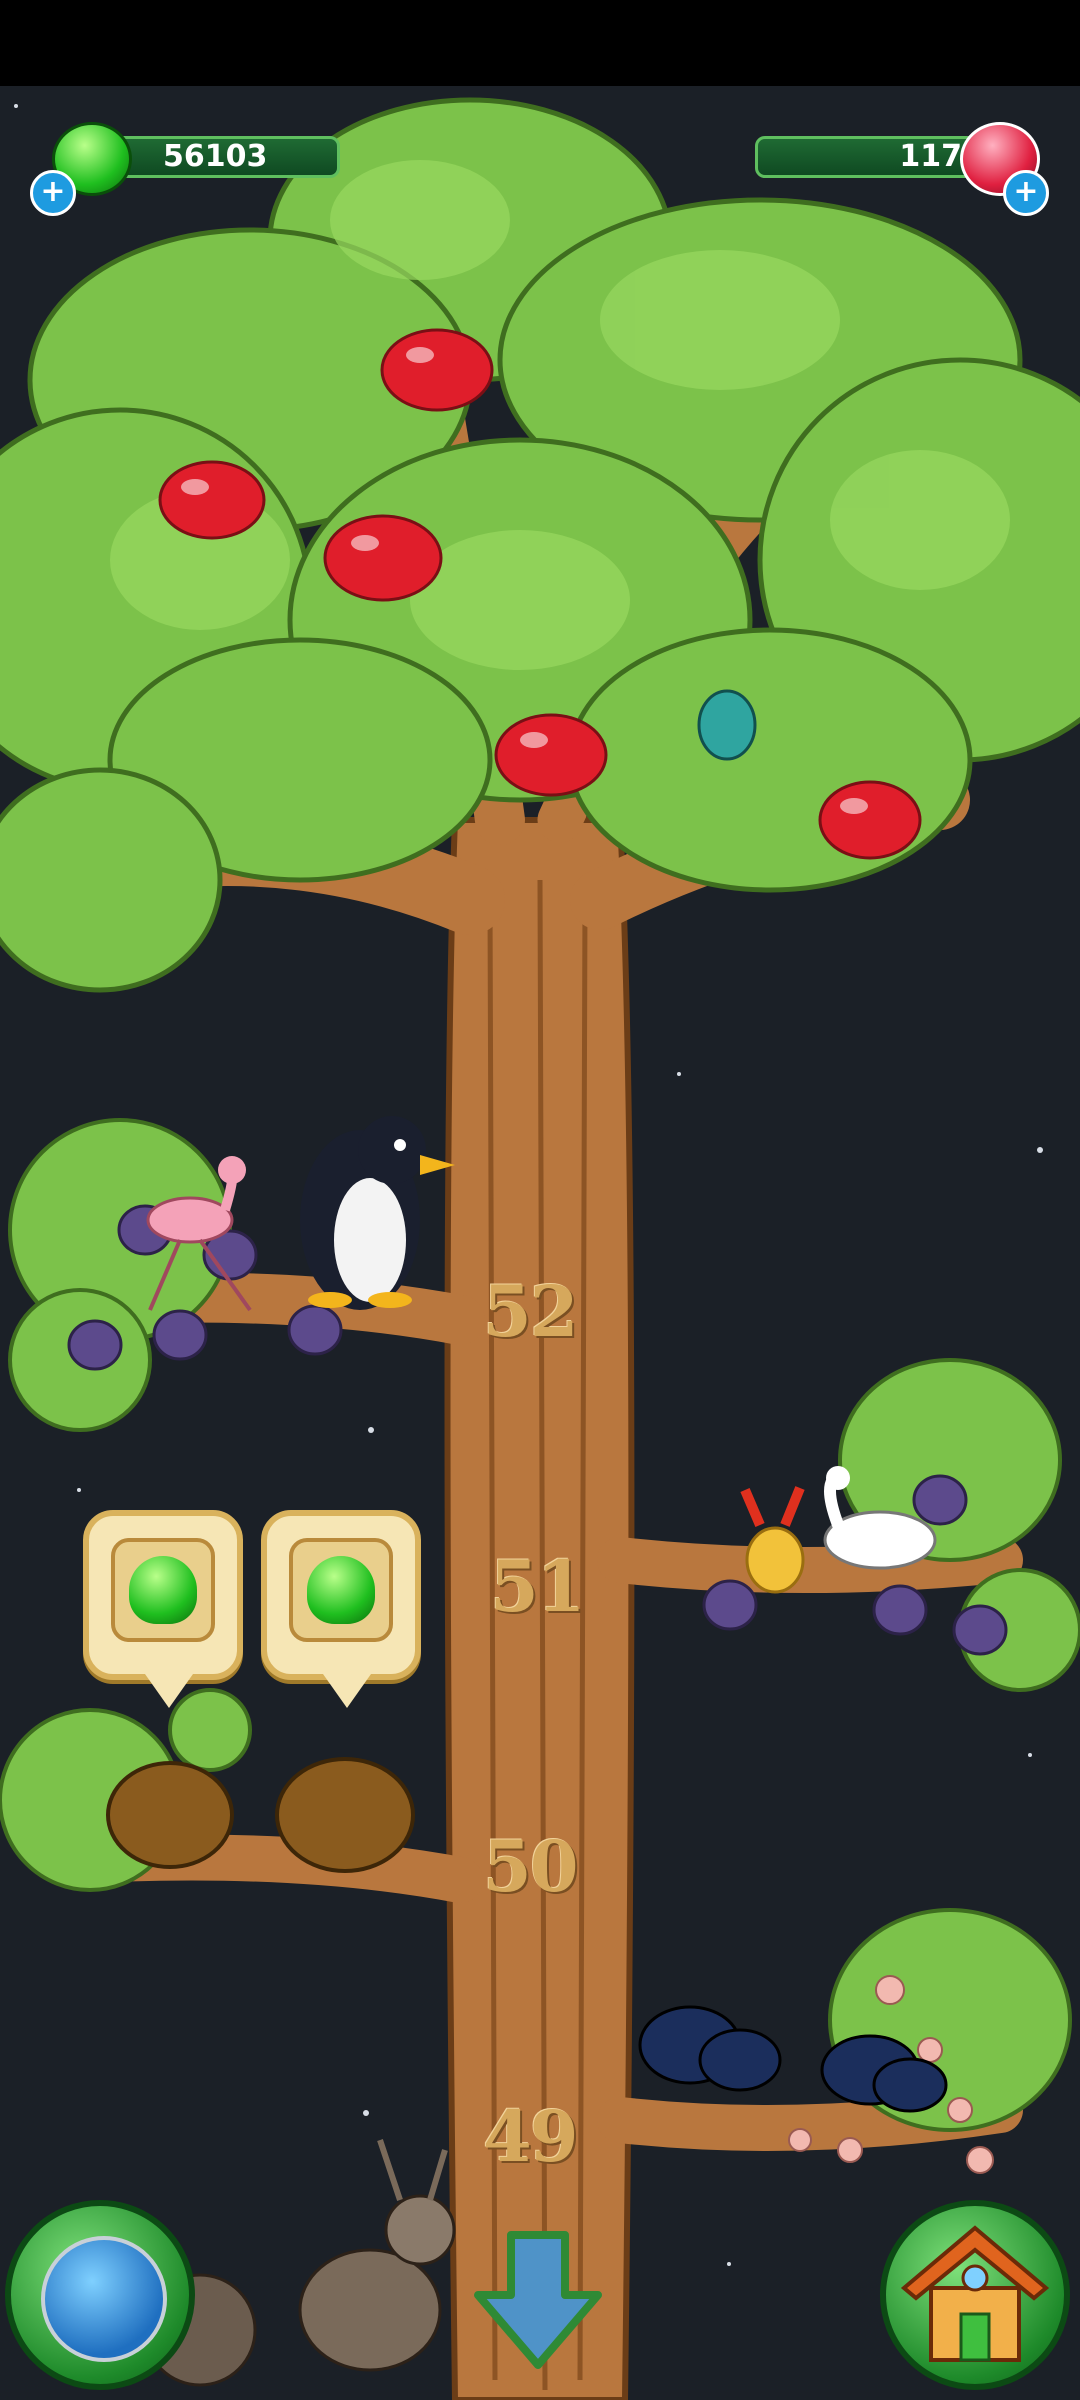 This screenshot has width=1080, height=2400. I want to click on tree-level-51: 51, so click(537, 1586).